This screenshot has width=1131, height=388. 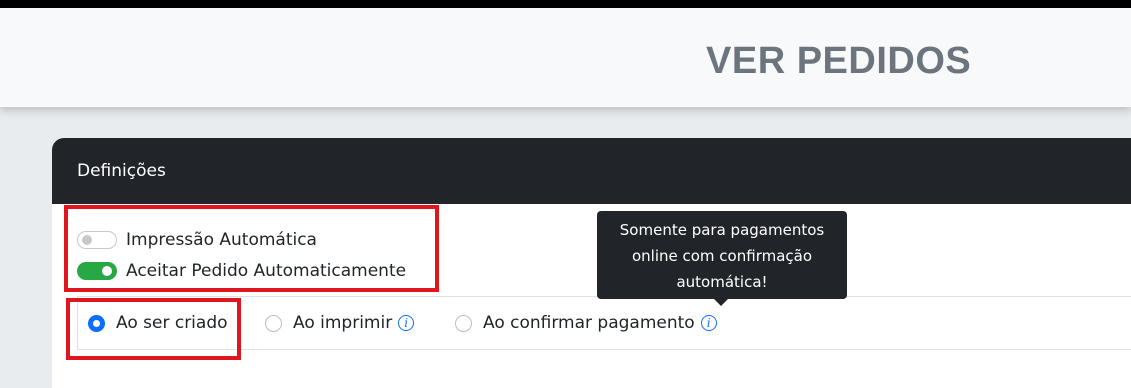 I want to click on radio-on-payment: Ao confirmar pagamento i, so click(x=586, y=323).